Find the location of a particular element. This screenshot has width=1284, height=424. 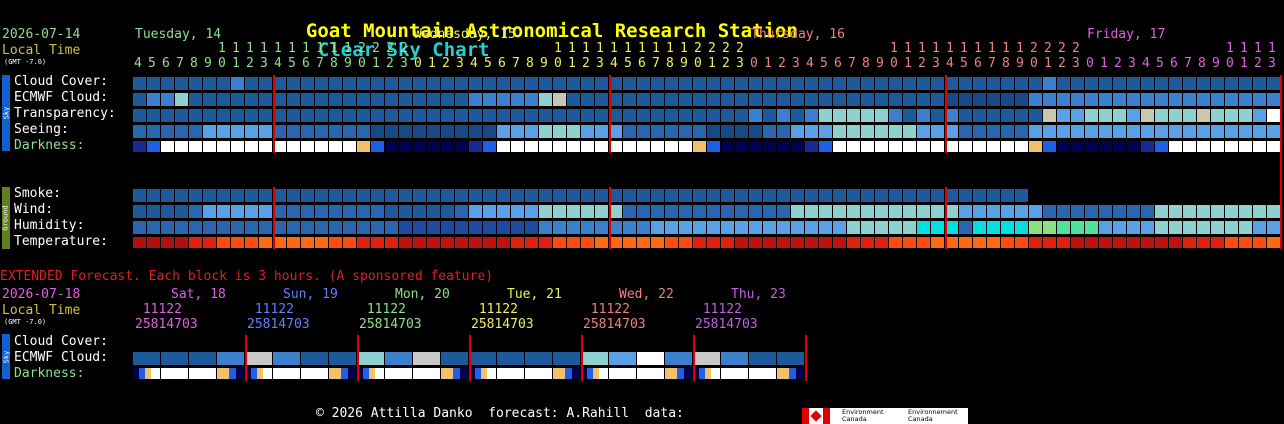

extended-row-label: ECMWF Cloud: is located at coordinates (61, 357).